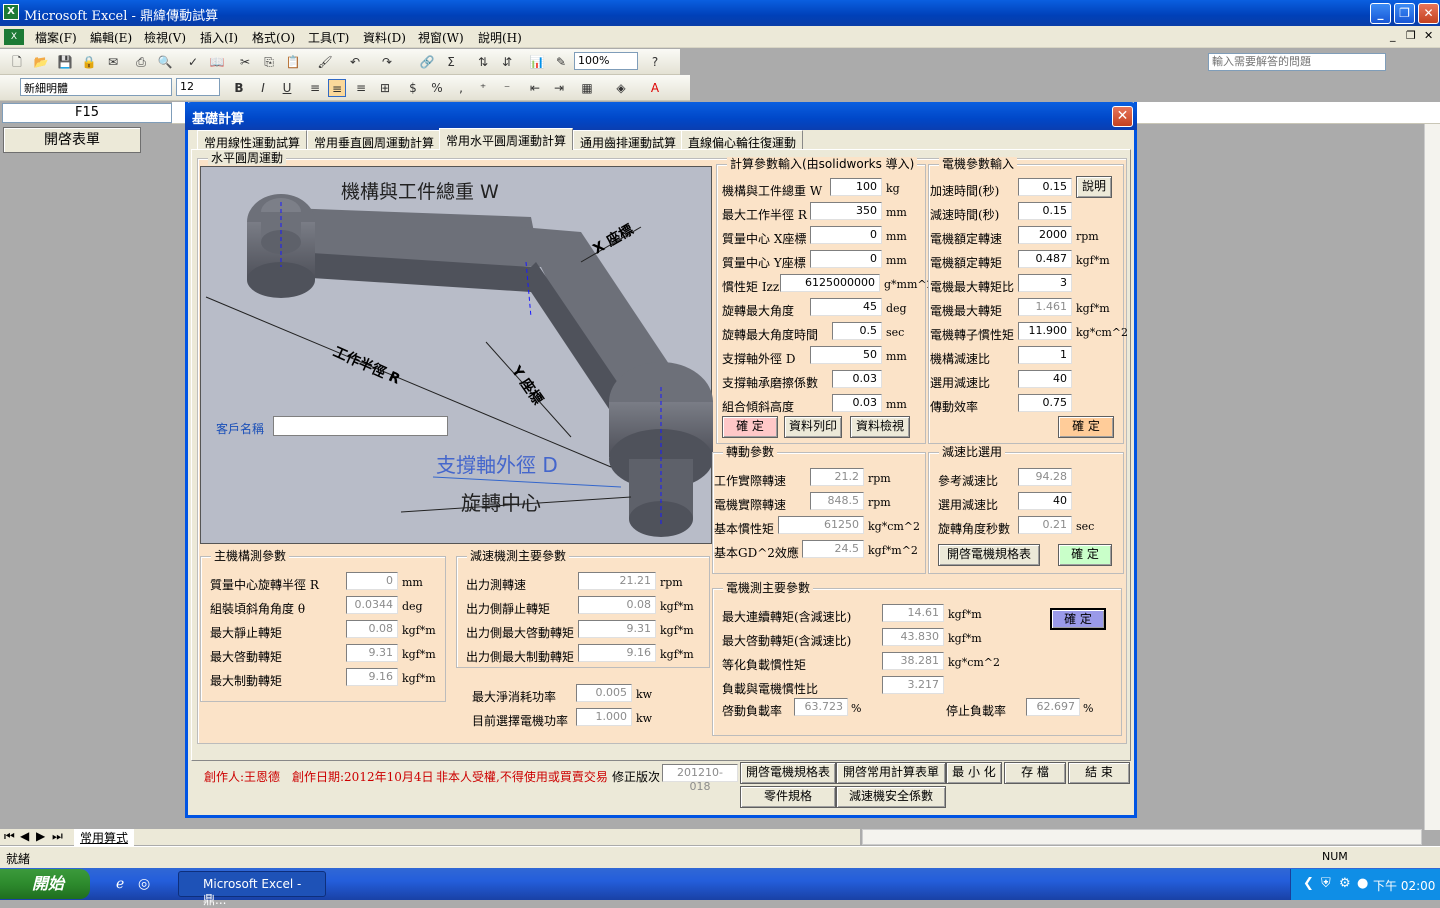 The image size is (1440, 908). Describe the element at coordinates (1362, 883) in the screenshot. I see `security-icon: ●` at that location.